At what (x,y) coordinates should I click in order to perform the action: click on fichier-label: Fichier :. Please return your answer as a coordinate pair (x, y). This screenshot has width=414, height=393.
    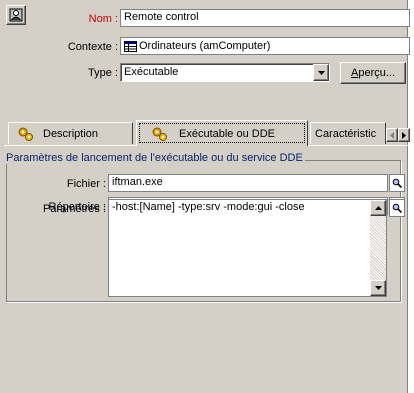
    Looking at the image, I should click on (86, 184).